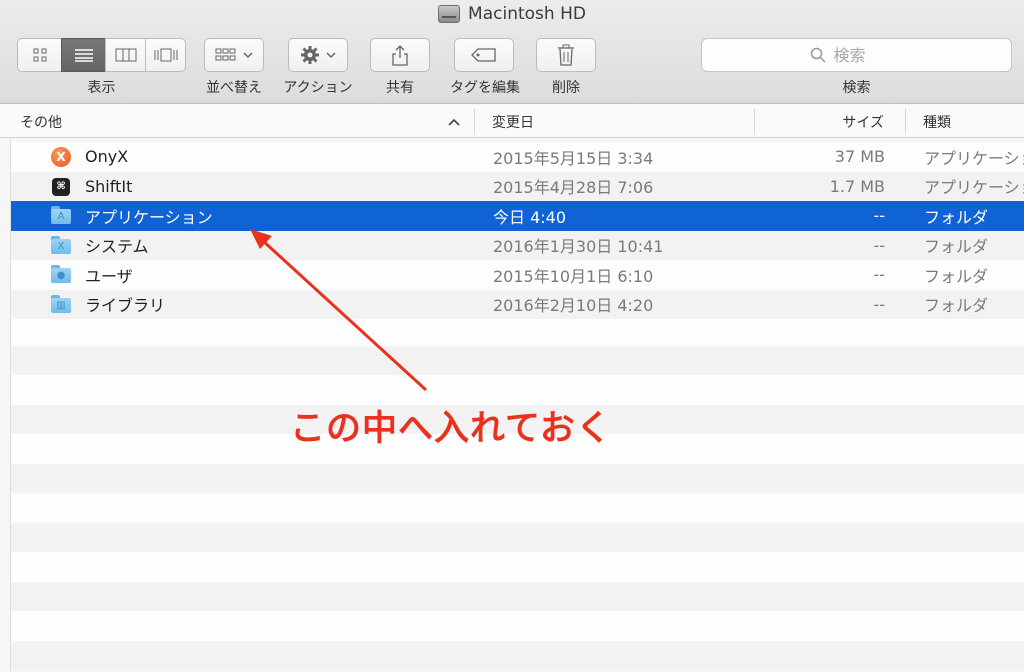 Image resolution: width=1024 pixels, height=672 pixels. I want to click on file-row-system: X システム 2016年1月30日 10:41 -- フォルダ, so click(517, 245).